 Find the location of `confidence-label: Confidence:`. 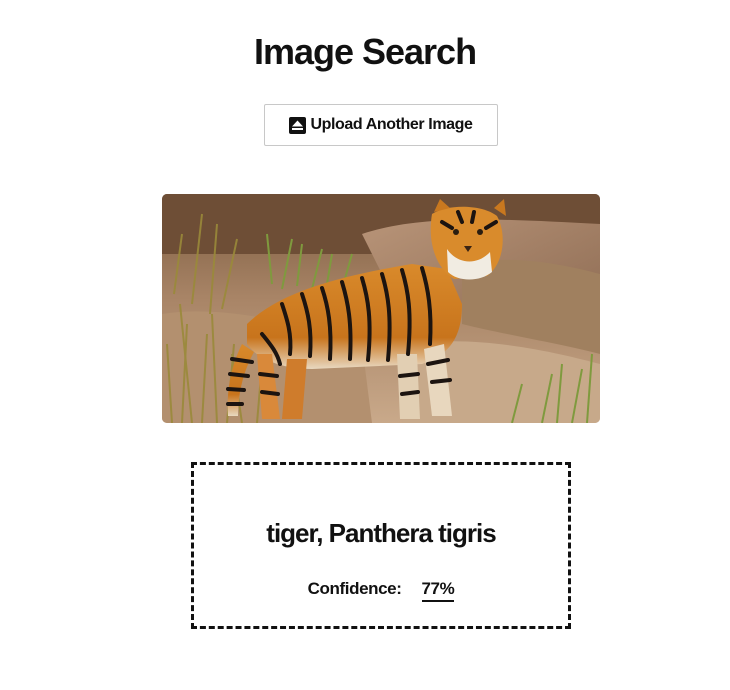

confidence-label: Confidence: is located at coordinates (354, 588).